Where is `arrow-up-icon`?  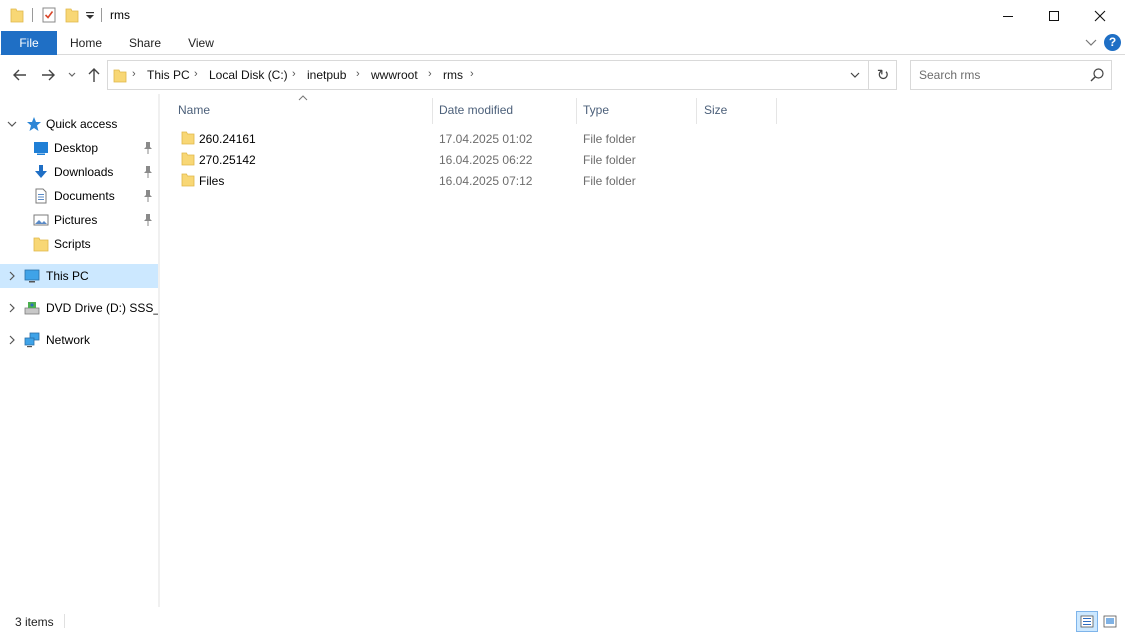 arrow-up-icon is located at coordinates (94, 75).